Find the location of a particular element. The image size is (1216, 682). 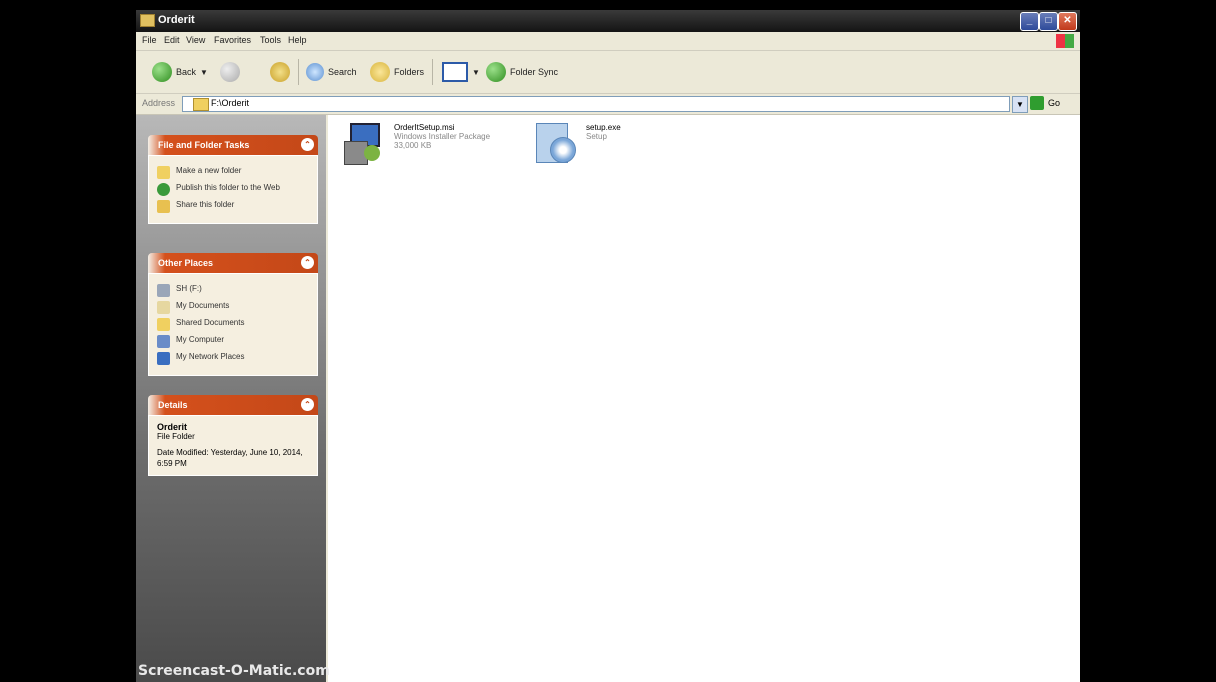

task-label: Share this folder is located at coordinates (205, 204).